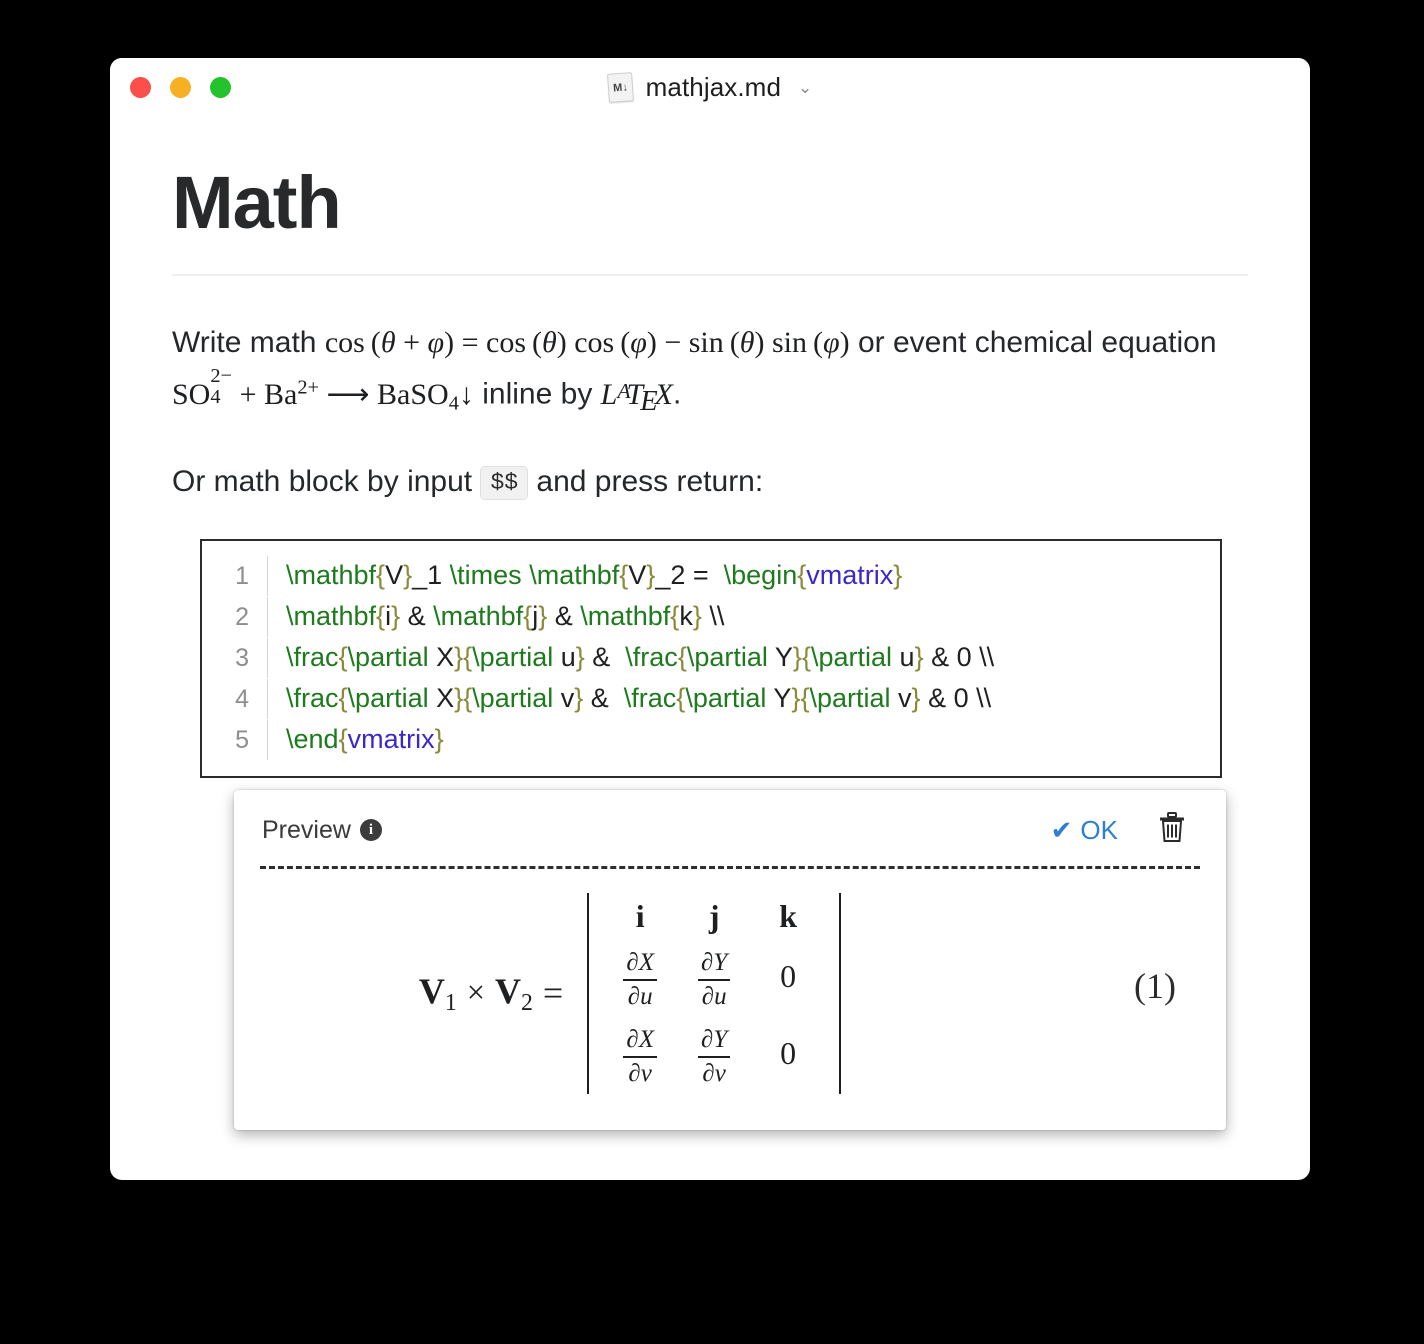 The image size is (1424, 1344). I want to click on inline-code-dollar-dollar: $$, so click(504, 483).